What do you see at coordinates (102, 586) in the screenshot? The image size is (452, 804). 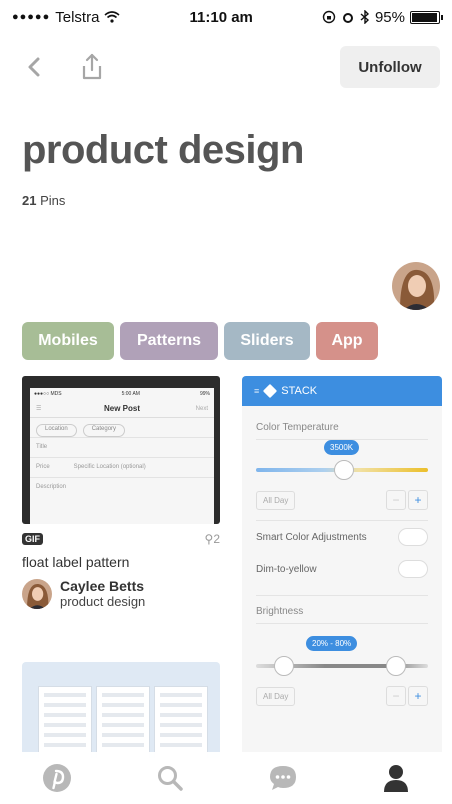 I see `pinner-name: Caylee Betts` at bounding box center [102, 586].